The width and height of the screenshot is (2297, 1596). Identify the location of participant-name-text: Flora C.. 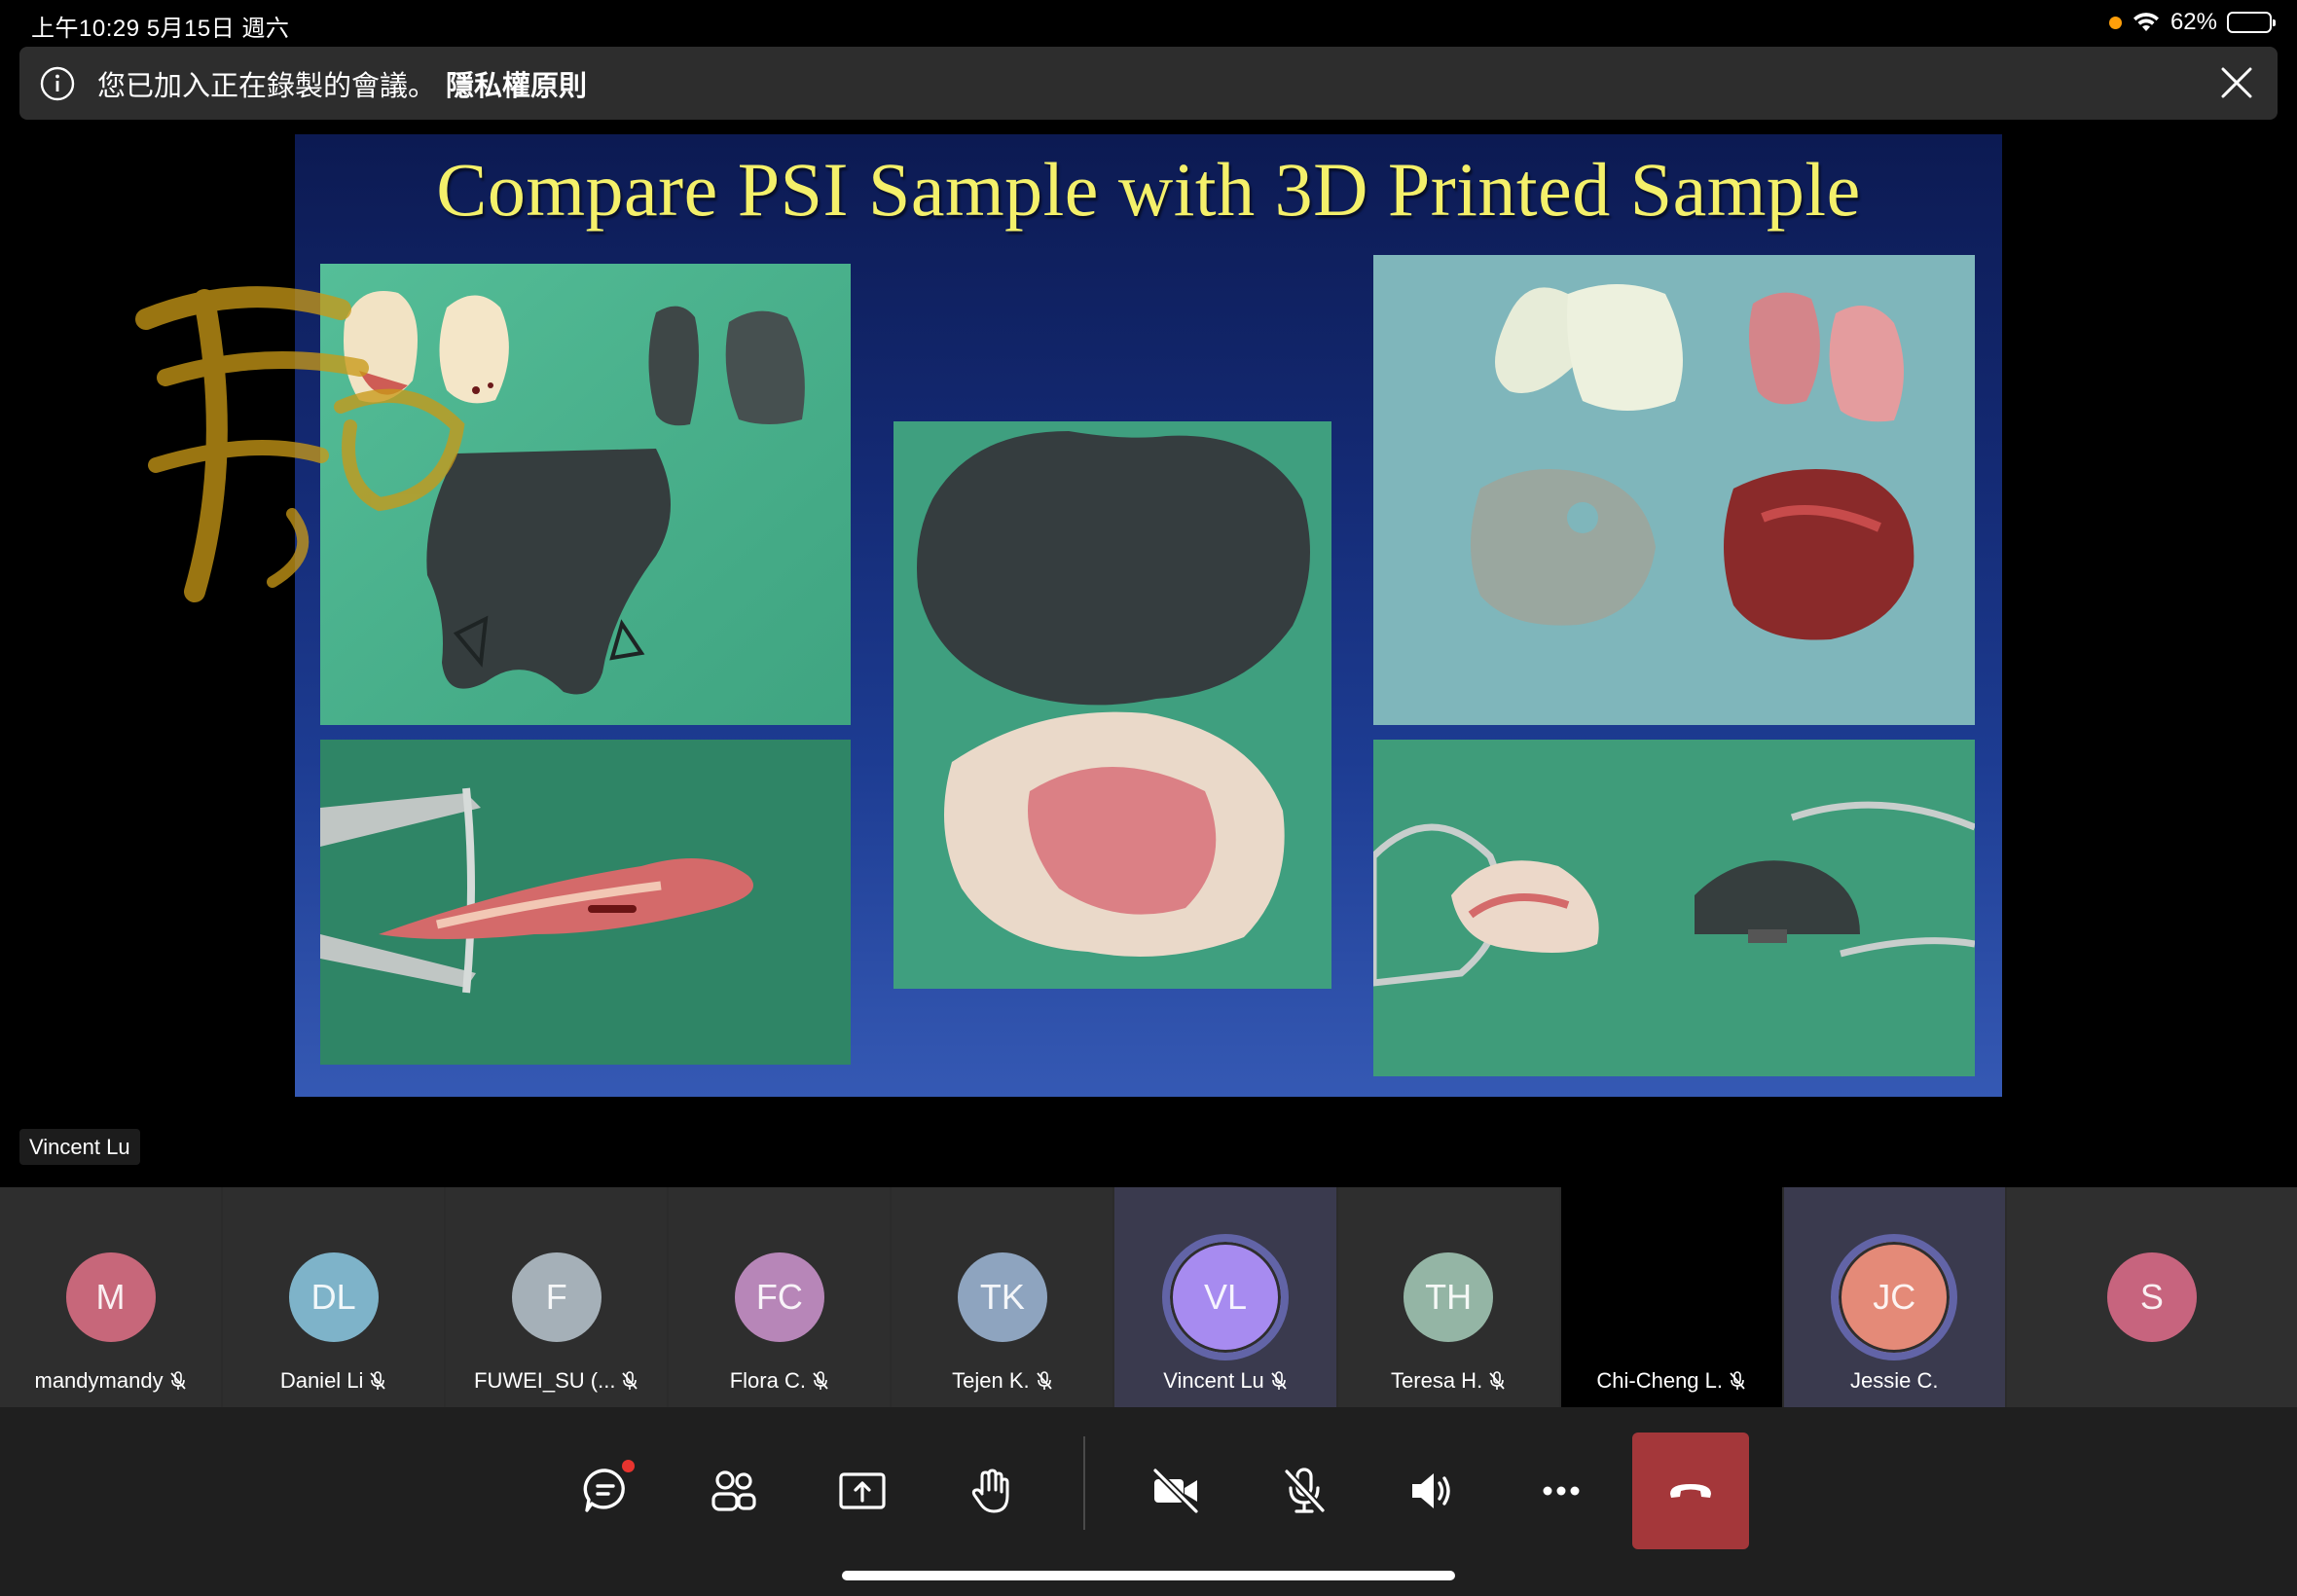
(767, 1380).